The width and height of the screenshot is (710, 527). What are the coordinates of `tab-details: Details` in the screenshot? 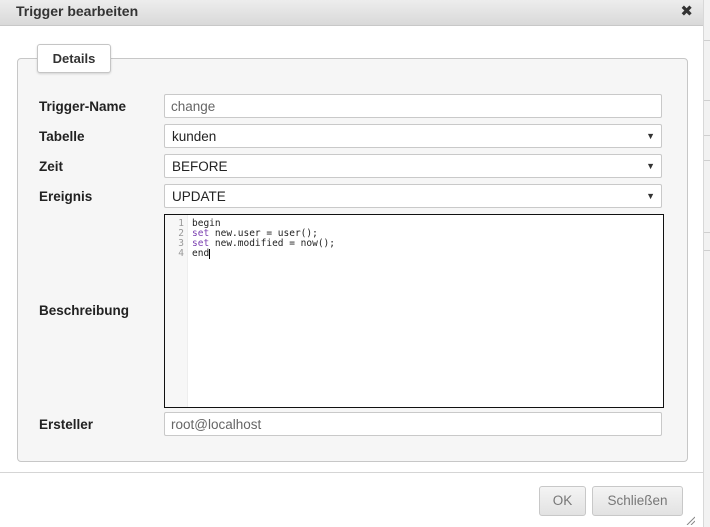 It's located at (74, 58).